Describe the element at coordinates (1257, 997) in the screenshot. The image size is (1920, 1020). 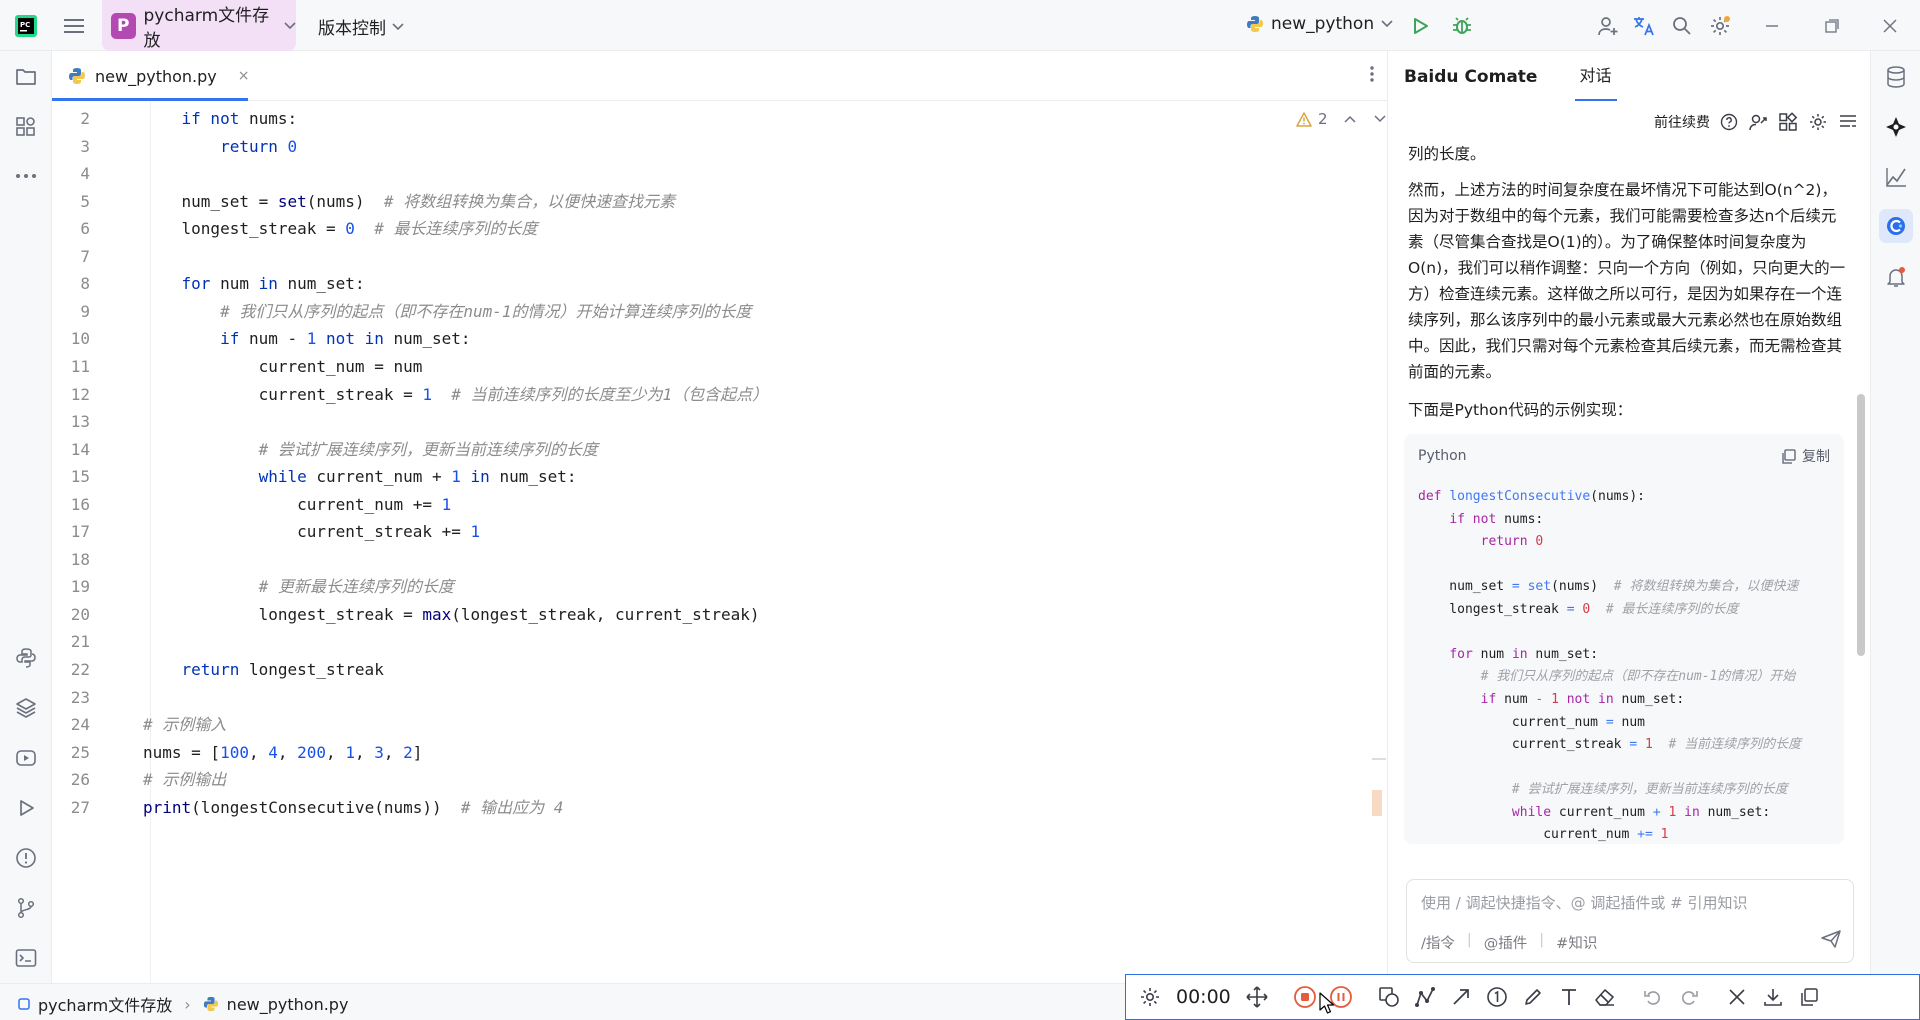
I see `move-icon` at that location.